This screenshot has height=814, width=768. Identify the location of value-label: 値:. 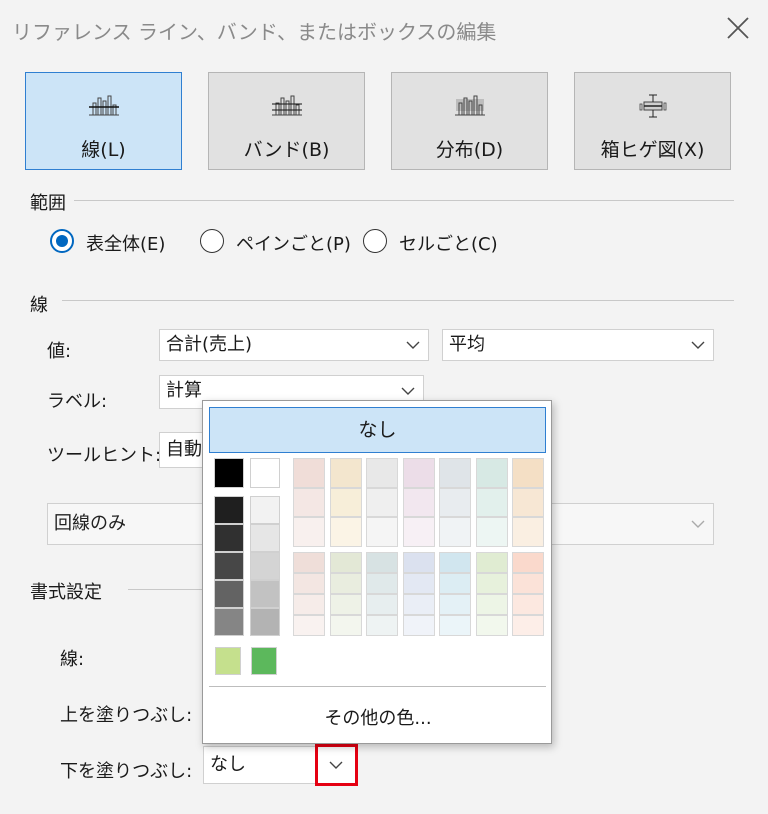
(59, 351).